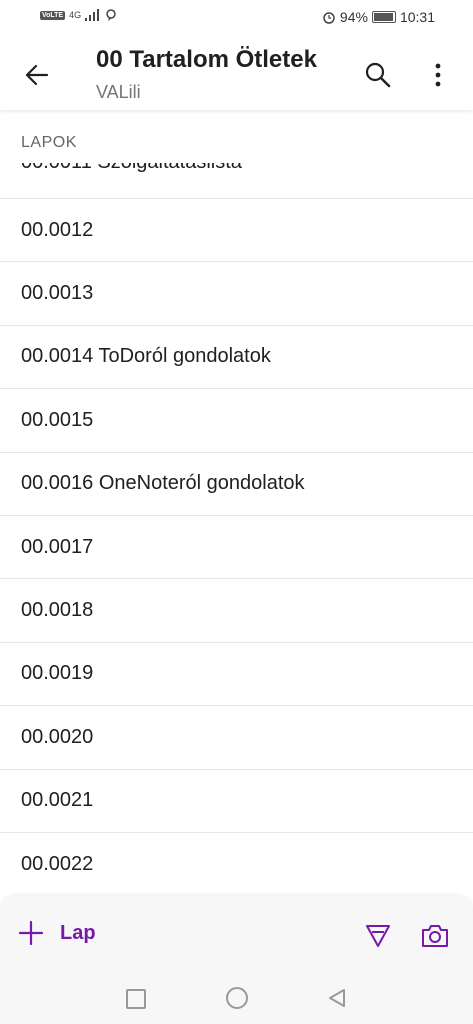  Describe the element at coordinates (236, 800) in the screenshot. I see `list-item: 00.0021` at that location.